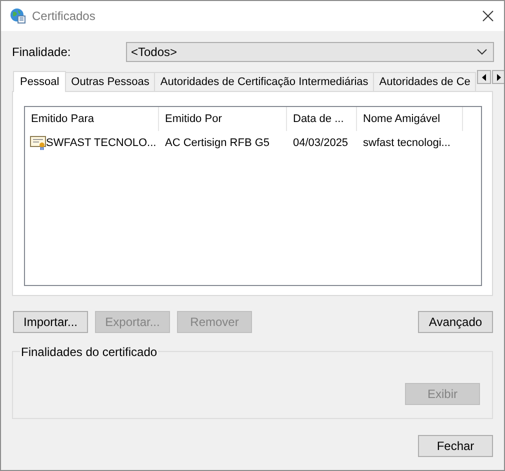 The image size is (505, 471). What do you see at coordinates (455, 446) in the screenshot?
I see `close-button: Fechar` at bounding box center [455, 446].